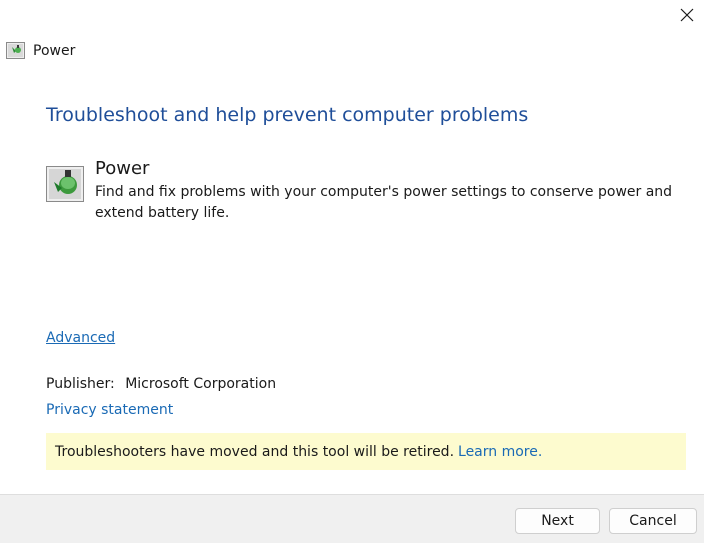 The width and height of the screenshot is (704, 543). What do you see at coordinates (80, 384) in the screenshot?
I see `publisher-label: Publisher:` at bounding box center [80, 384].